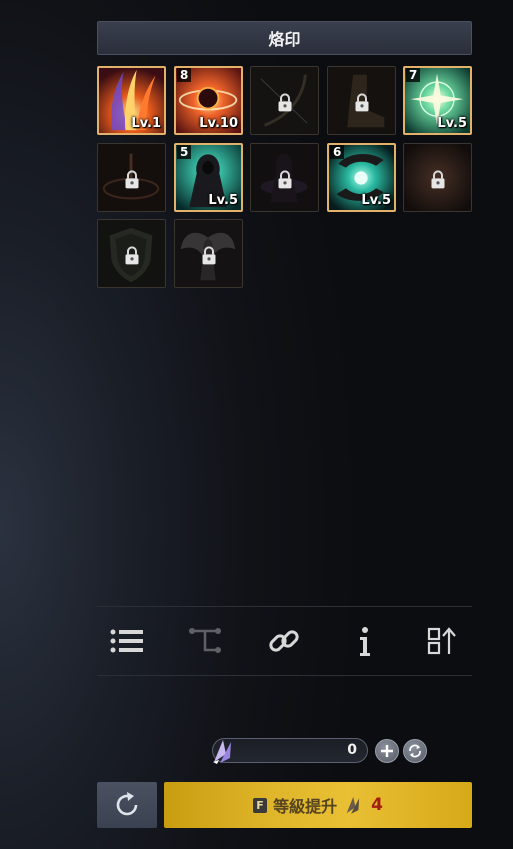 The height and width of the screenshot is (849, 513). I want to click on currency-amount: 0, so click(352, 750).